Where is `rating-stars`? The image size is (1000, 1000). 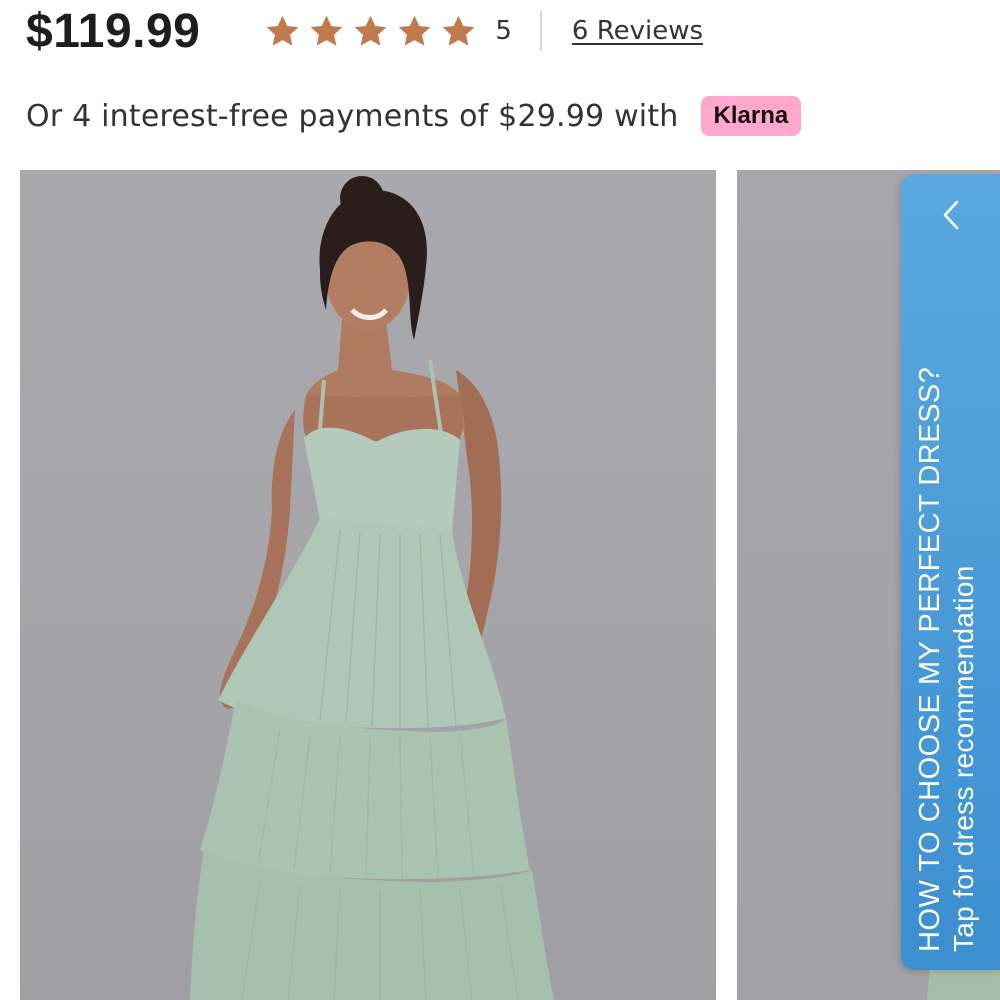
rating-stars is located at coordinates (370, 31).